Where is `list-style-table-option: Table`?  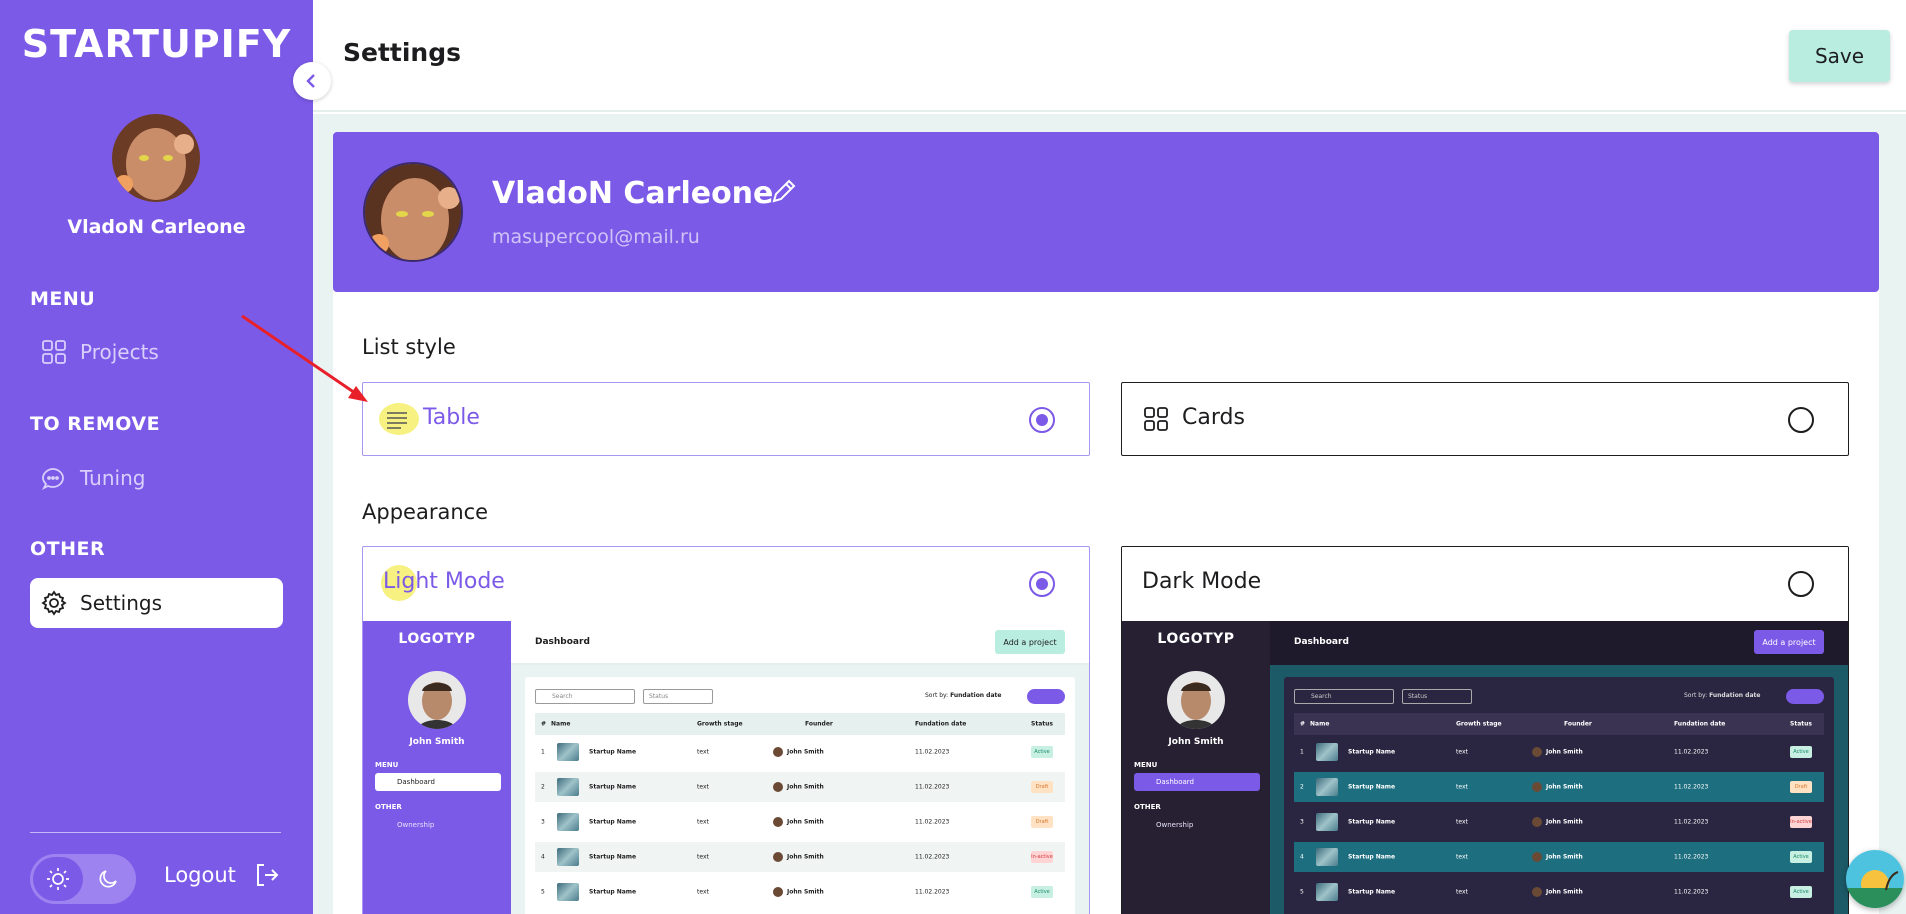 list-style-table-option: Table is located at coordinates (726, 419).